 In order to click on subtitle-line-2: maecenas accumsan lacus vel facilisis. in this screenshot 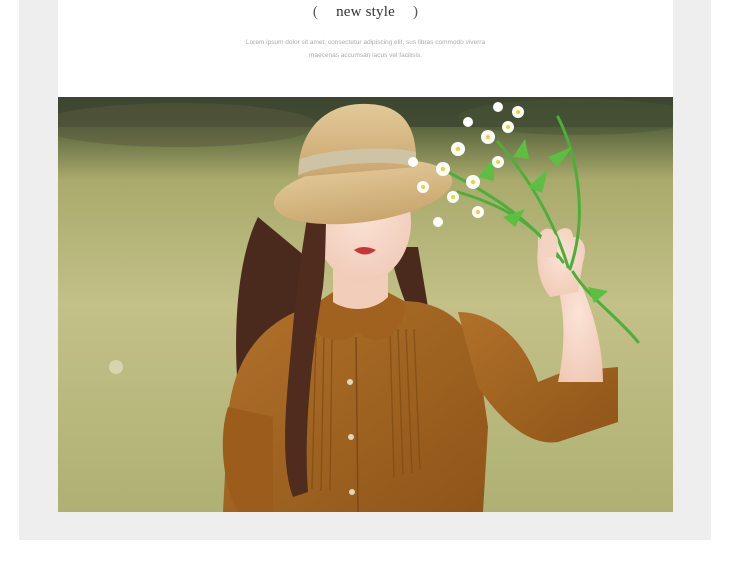, I will do `click(365, 55)`.